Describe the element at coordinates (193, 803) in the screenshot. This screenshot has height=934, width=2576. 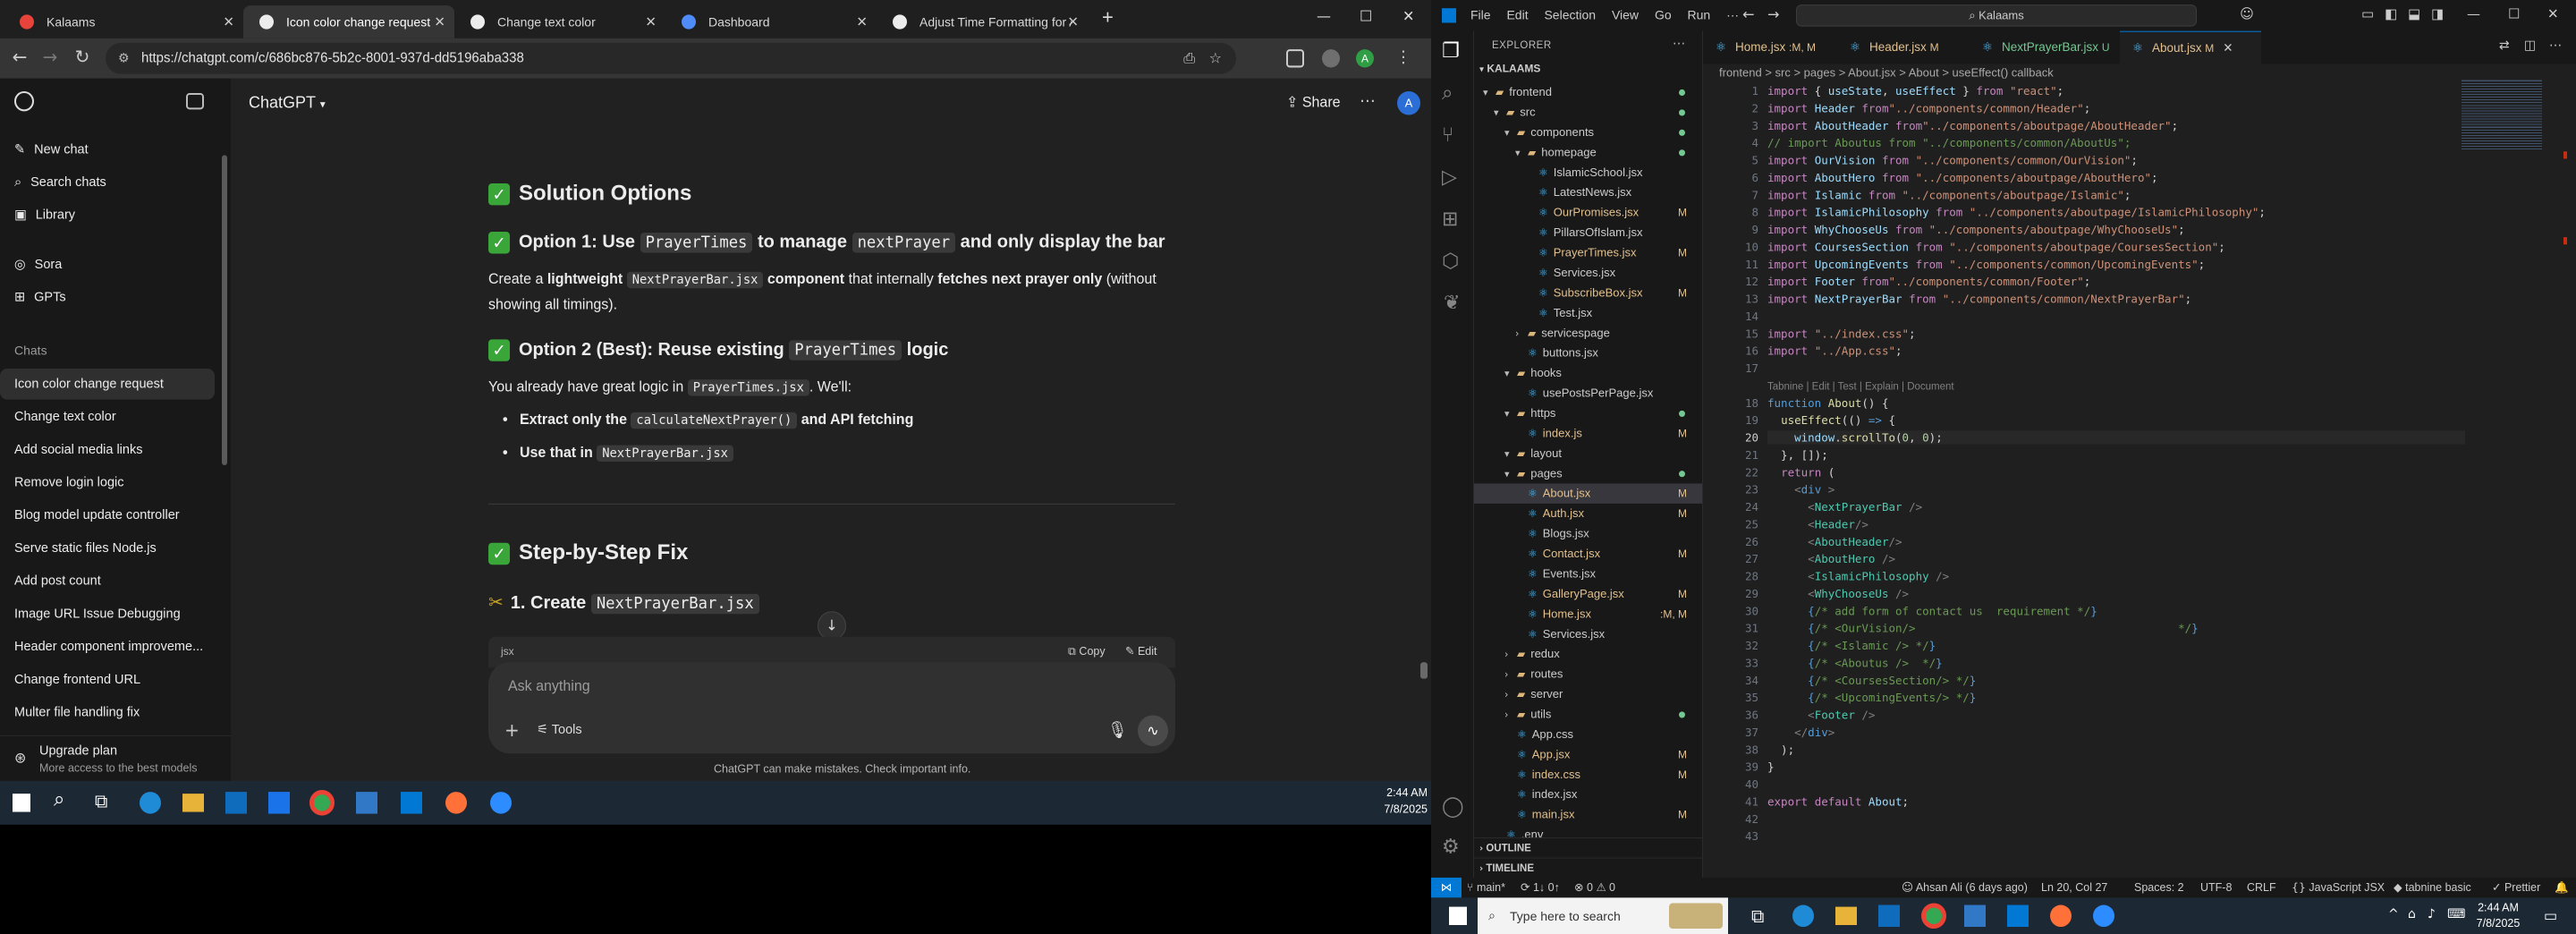
I see `file-explorer-icon` at that location.